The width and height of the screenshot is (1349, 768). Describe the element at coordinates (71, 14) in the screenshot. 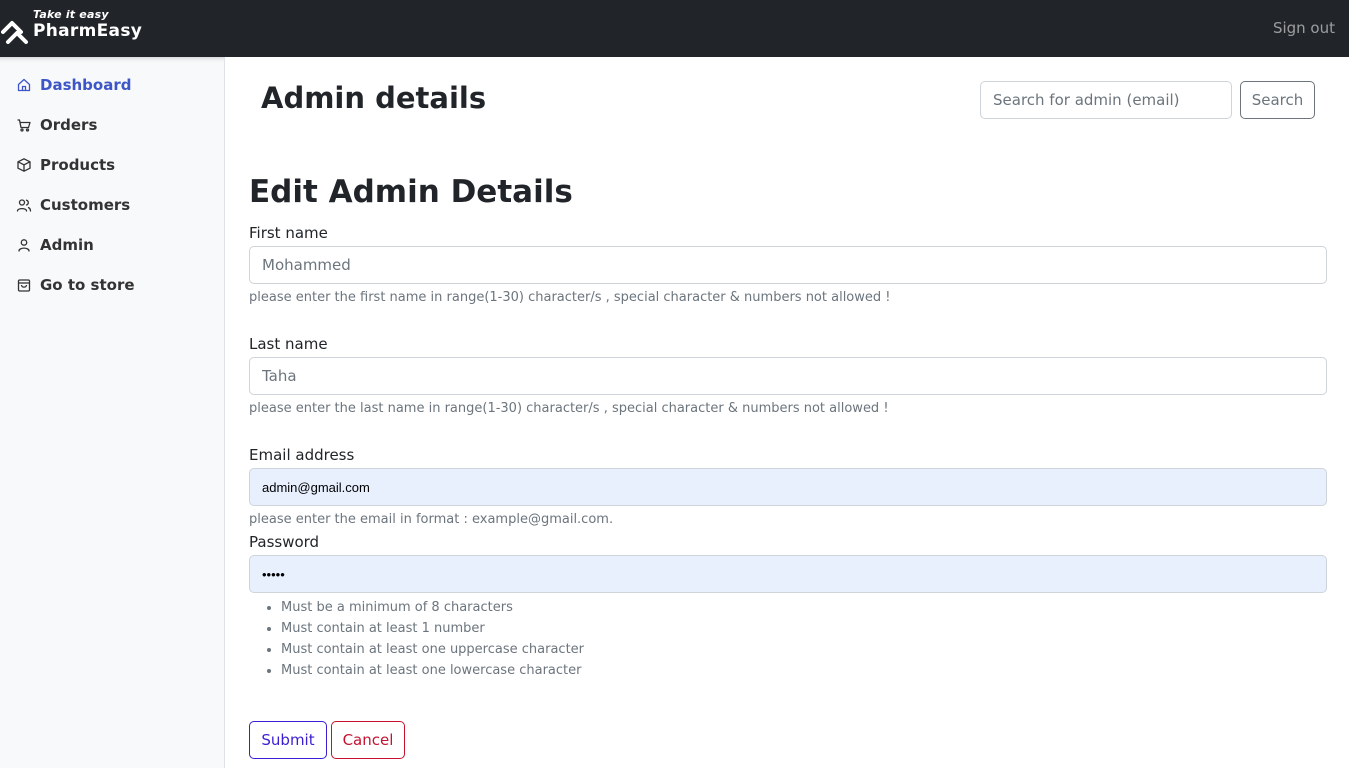

I see `brand-tagline: Take it easy` at that location.